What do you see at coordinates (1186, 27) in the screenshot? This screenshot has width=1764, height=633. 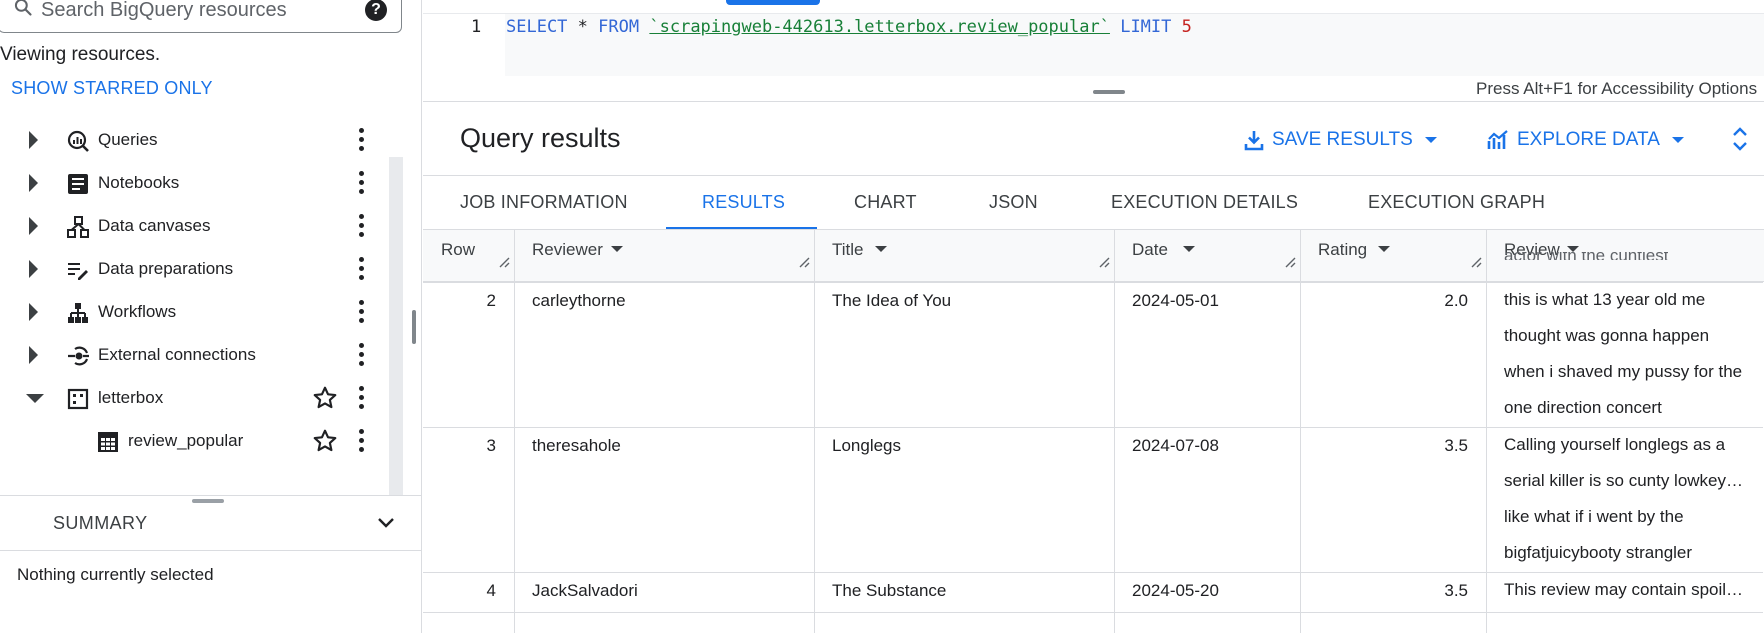 I see `sql-number: 5` at bounding box center [1186, 27].